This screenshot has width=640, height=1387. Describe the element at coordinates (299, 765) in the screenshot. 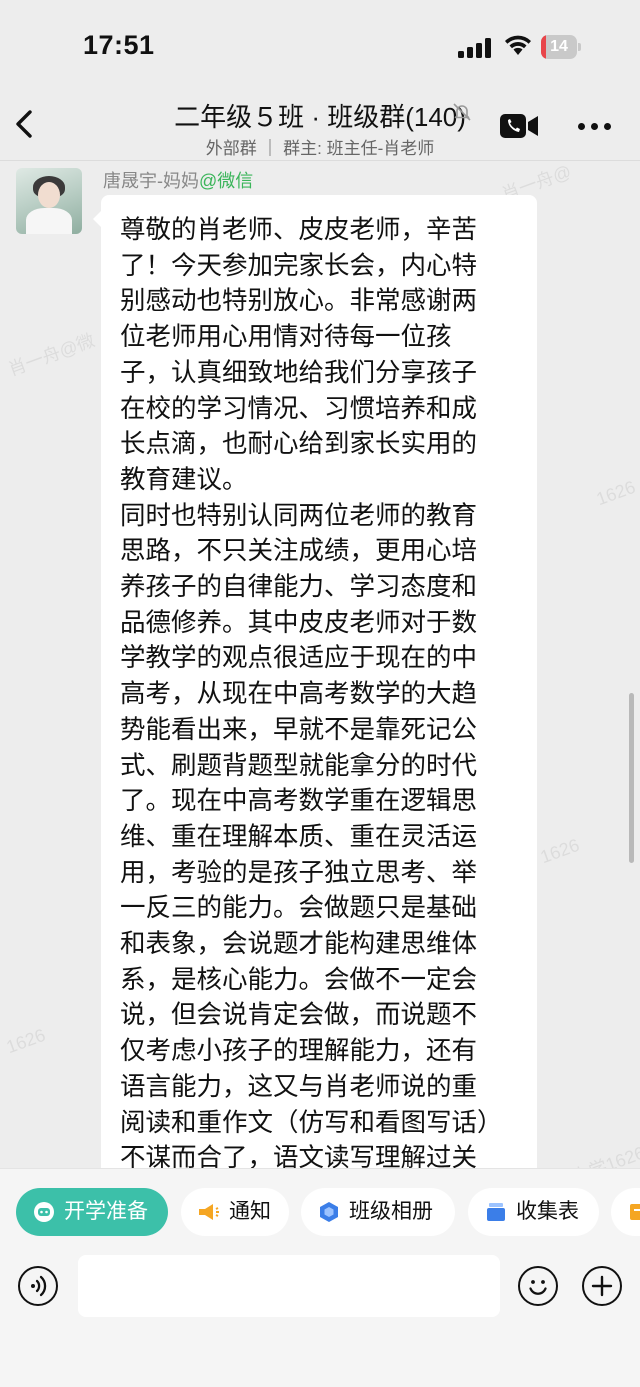

I see `message-line: 式、刷题背题型就能拿分的时代` at that location.